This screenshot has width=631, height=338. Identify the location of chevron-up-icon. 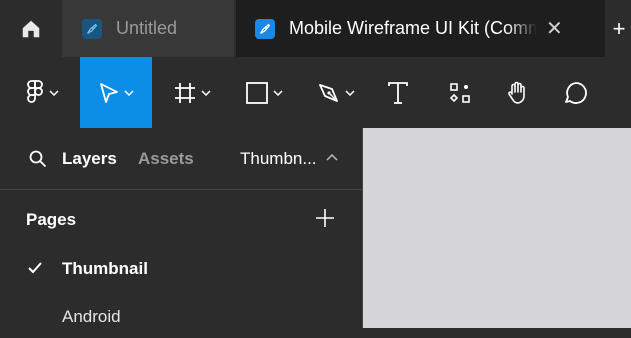
(332, 157).